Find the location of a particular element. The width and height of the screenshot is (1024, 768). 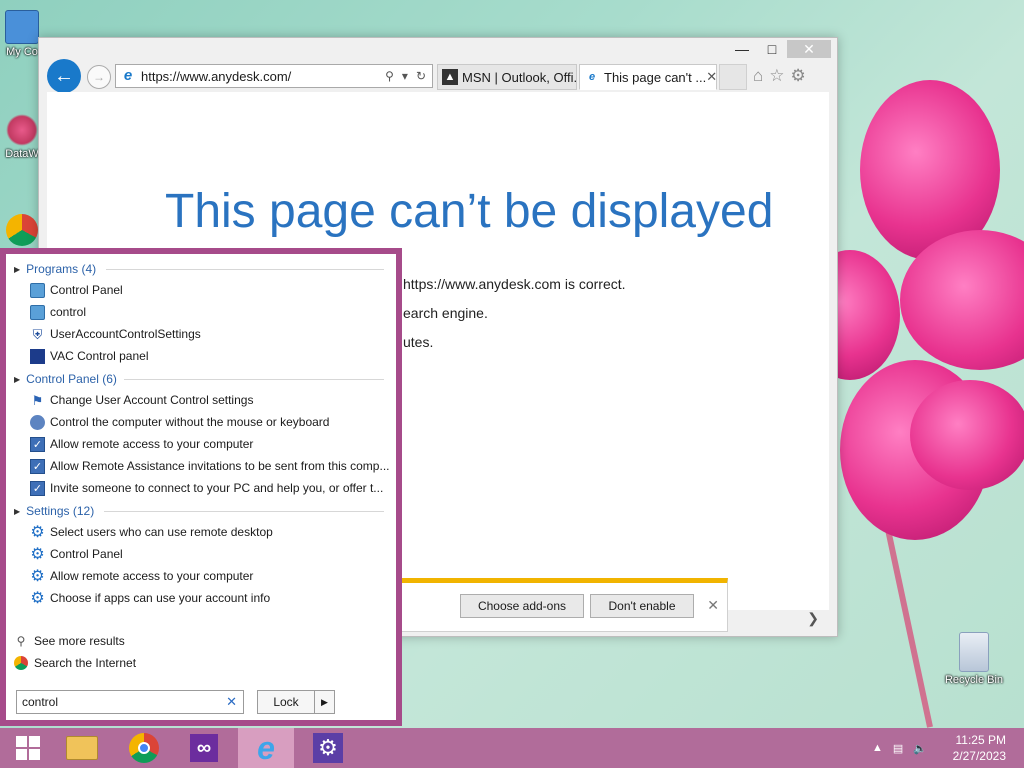

clear-search-icon: ✕ is located at coordinates (234, 702).